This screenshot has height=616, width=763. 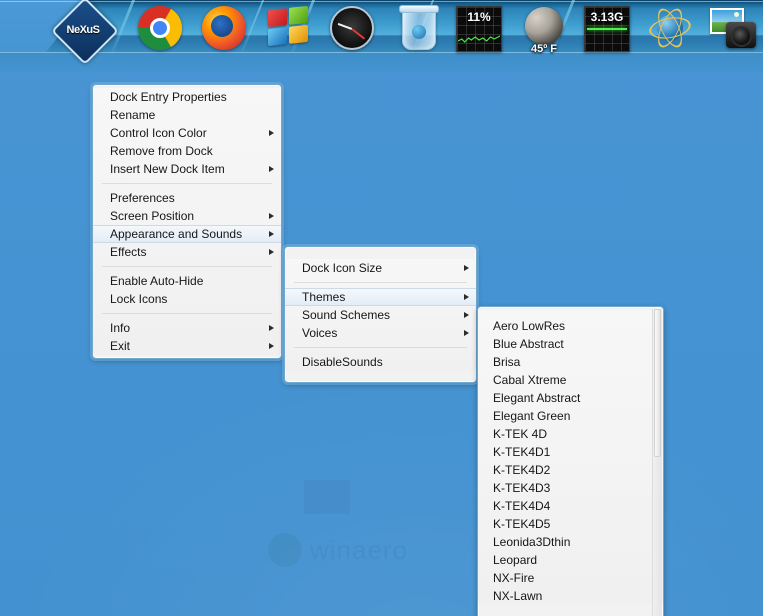 What do you see at coordinates (570, 362) in the screenshot?
I see `theme-item-brisa: Brisa` at bounding box center [570, 362].